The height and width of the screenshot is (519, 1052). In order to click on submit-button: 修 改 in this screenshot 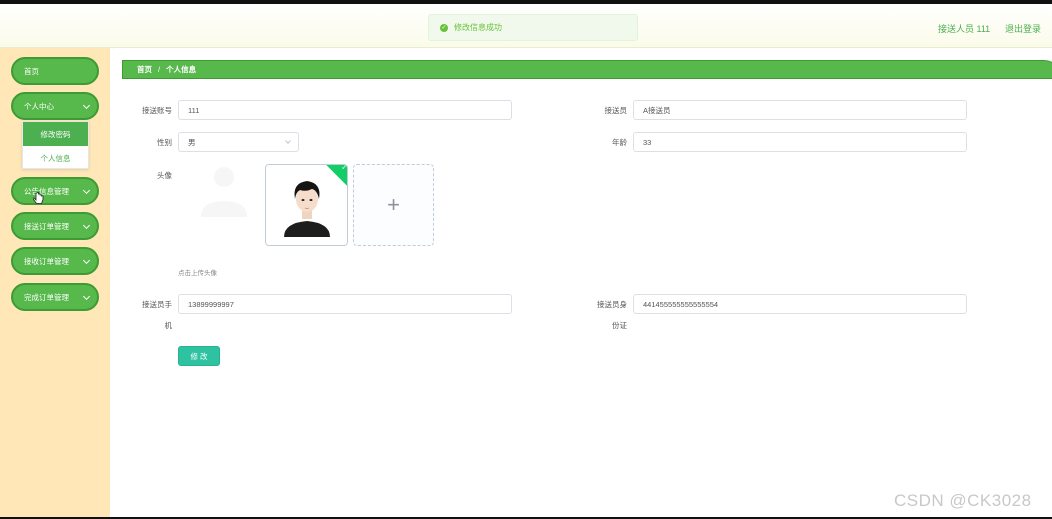, I will do `click(199, 356)`.